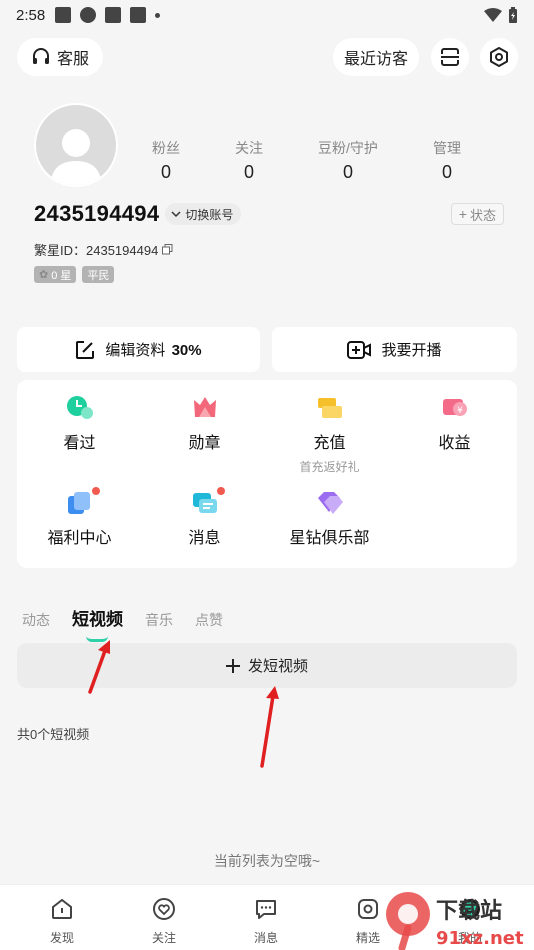 This screenshot has height=950, width=534. Describe the element at coordinates (53, 734) in the screenshot. I see `video-count: 共0个短视频` at that location.